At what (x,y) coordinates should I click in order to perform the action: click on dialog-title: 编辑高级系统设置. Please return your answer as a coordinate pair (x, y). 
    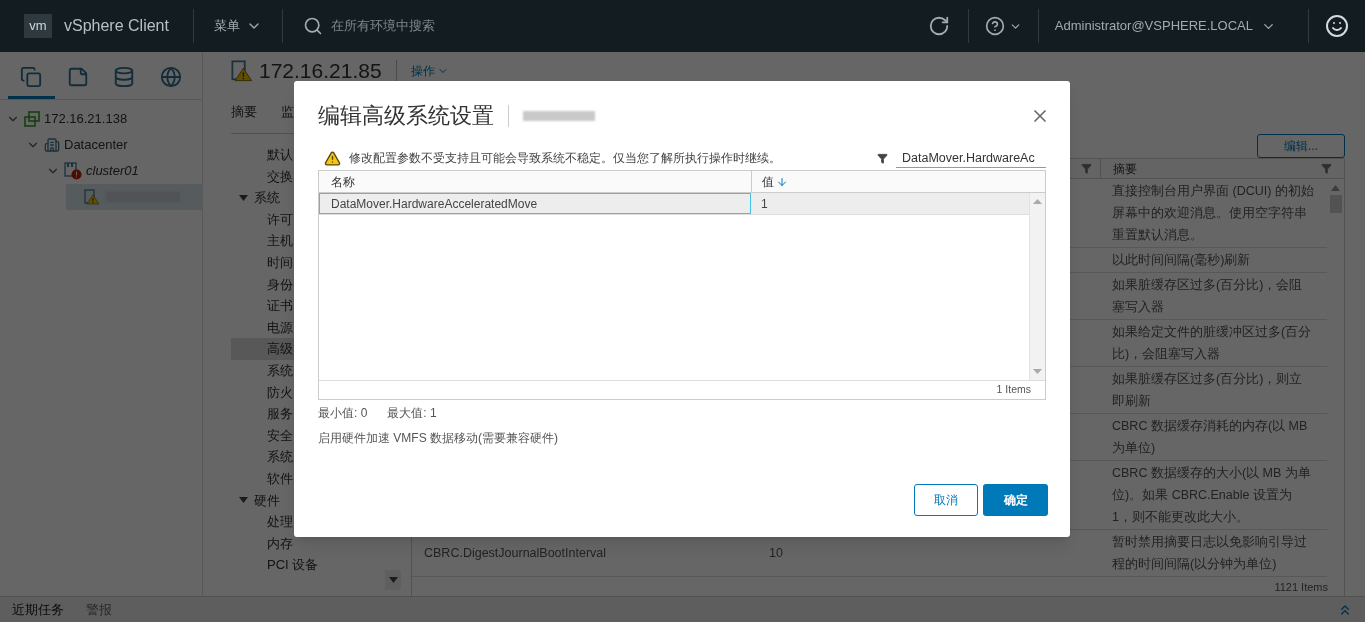
    Looking at the image, I should click on (406, 116).